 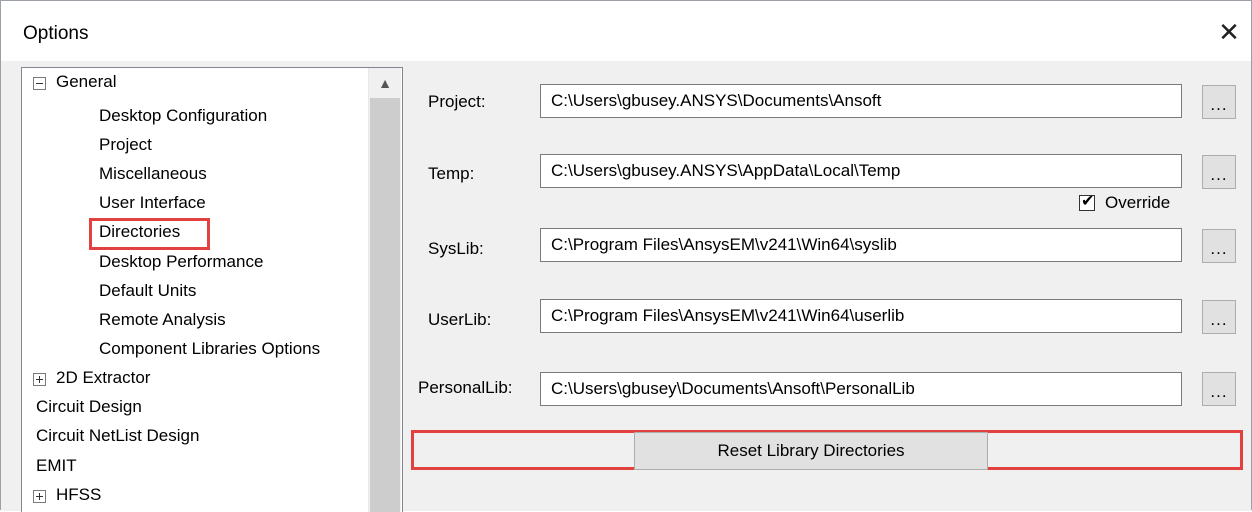 What do you see at coordinates (861, 101) in the screenshot?
I see `project-path-input: C:\Users\gbusey.ANSYS\Documents\Ansoft` at bounding box center [861, 101].